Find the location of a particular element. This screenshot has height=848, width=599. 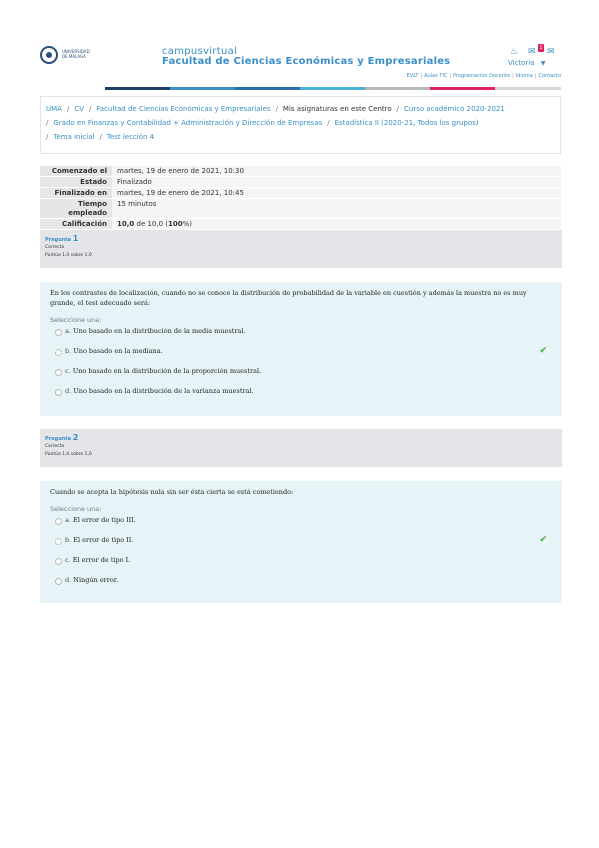

bell-icon: ♨ is located at coordinates (514, 52).